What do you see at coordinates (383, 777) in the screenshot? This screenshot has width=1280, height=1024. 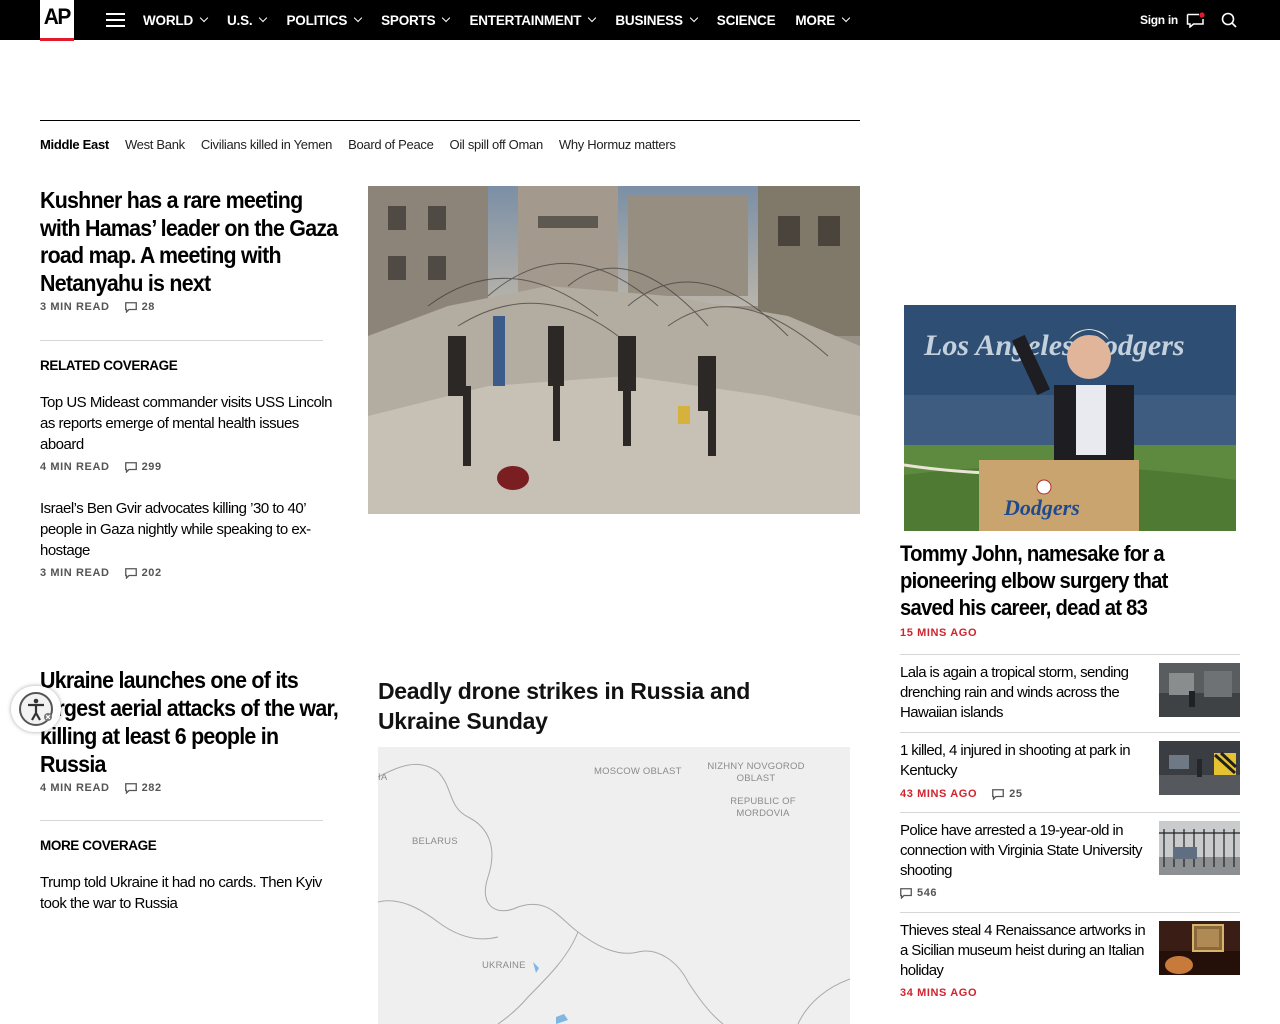 I see `map-label: IA` at bounding box center [383, 777].